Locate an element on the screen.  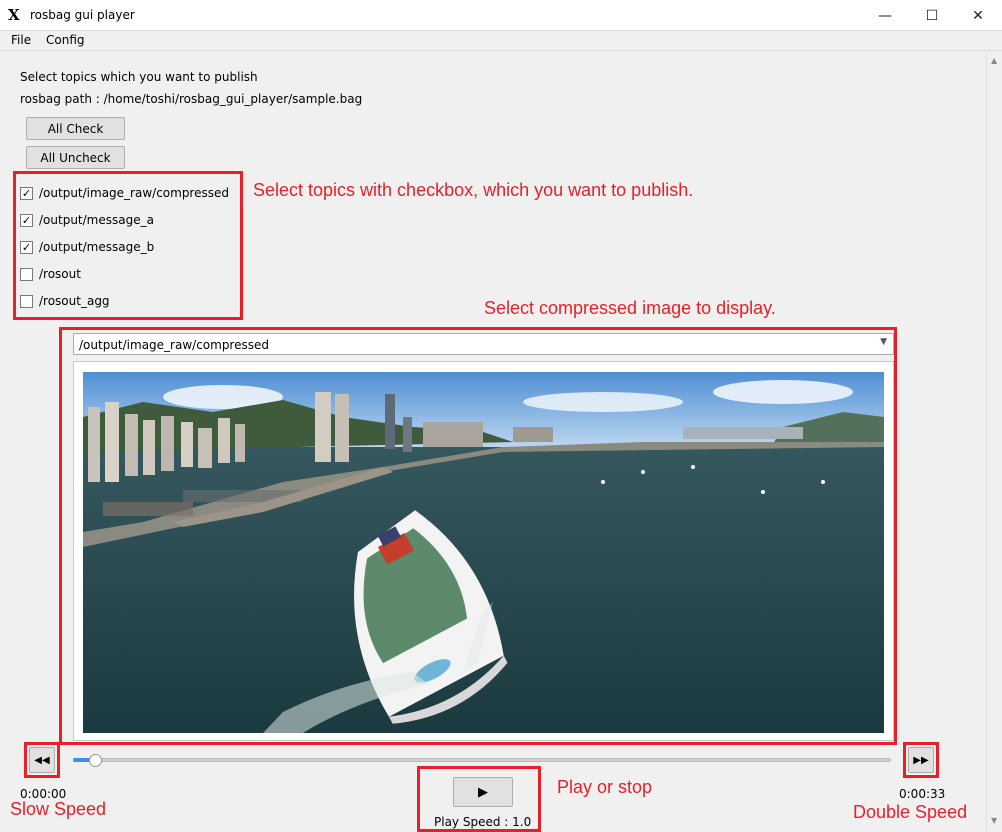
instruction-label: Select topics which you want to publish is located at coordinates (139, 77).